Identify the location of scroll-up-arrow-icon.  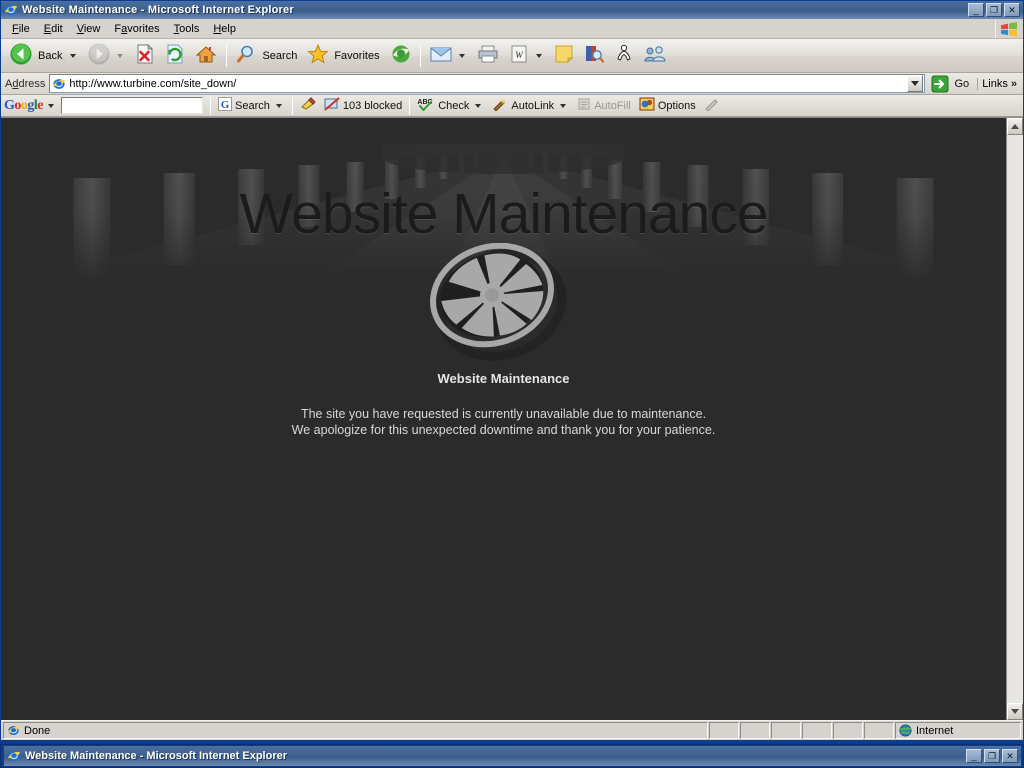
(1015, 126).